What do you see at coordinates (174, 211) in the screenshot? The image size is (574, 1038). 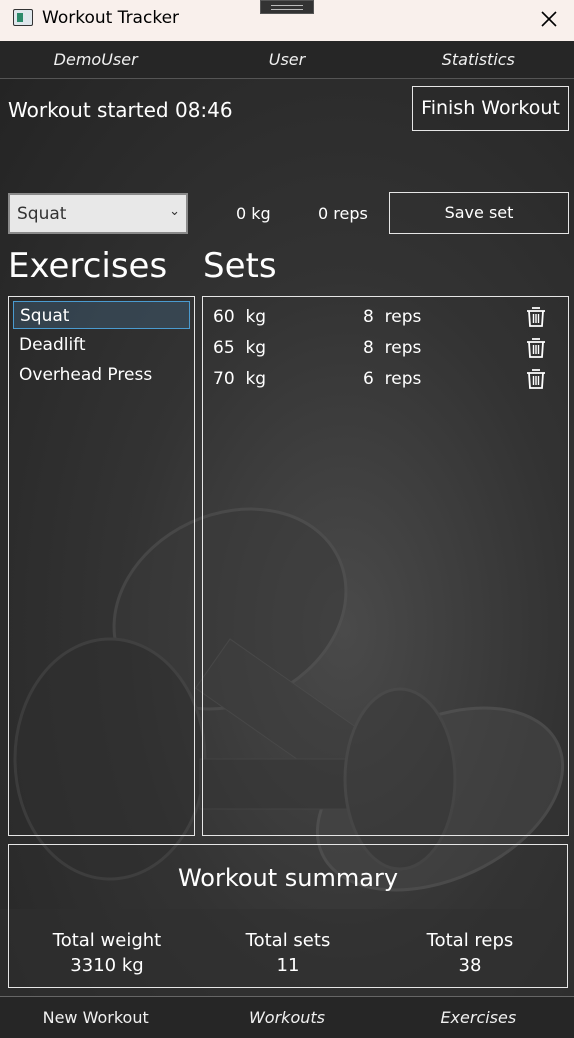 I see `chevron-down-icon: ⌄` at bounding box center [174, 211].